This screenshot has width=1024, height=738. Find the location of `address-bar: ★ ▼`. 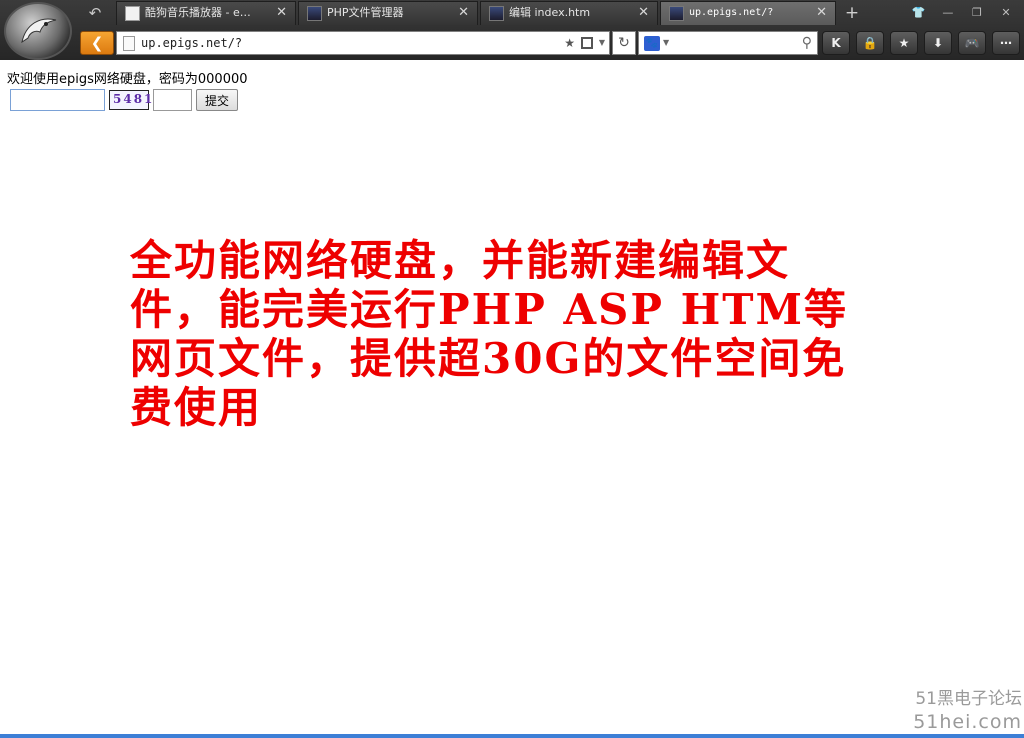

address-bar: ★ ▼ is located at coordinates (363, 43).